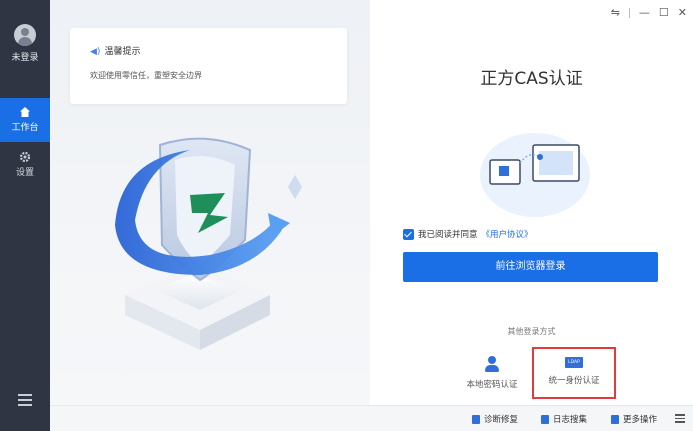 This screenshot has height=431, width=693. Describe the element at coordinates (574, 362) in the screenshot. I see `ldap-icon: LDAP` at that location.